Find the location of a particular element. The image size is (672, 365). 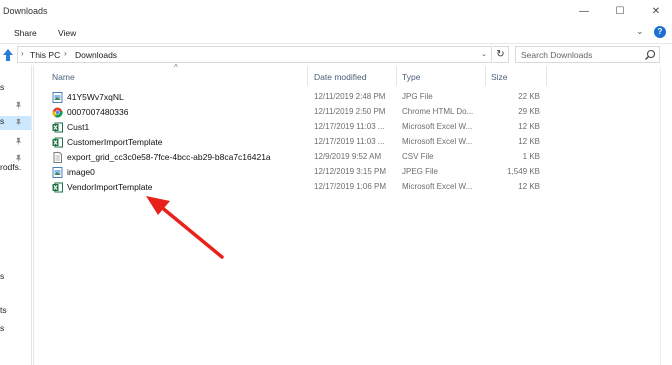

file-name: 0007007480336 is located at coordinates (98, 112).